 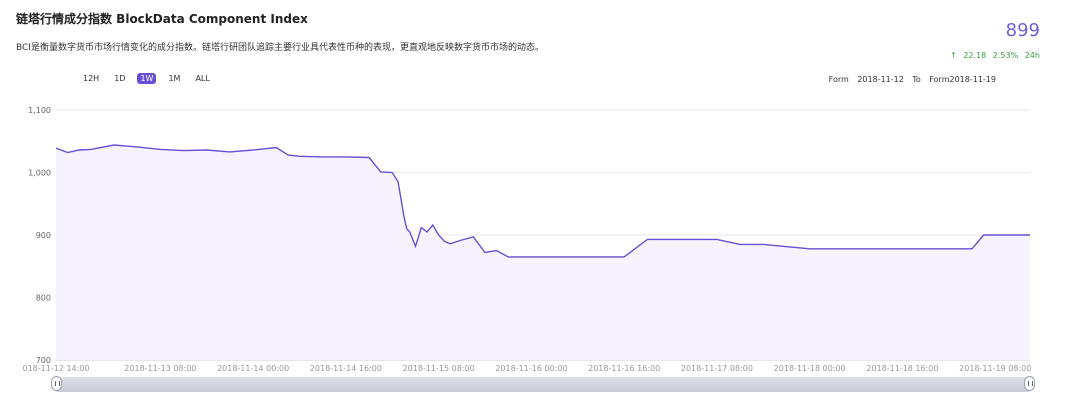 What do you see at coordinates (531, 368) in the screenshot?
I see `x-tick-label: 2018-11-16 00:00` at bounding box center [531, 368].